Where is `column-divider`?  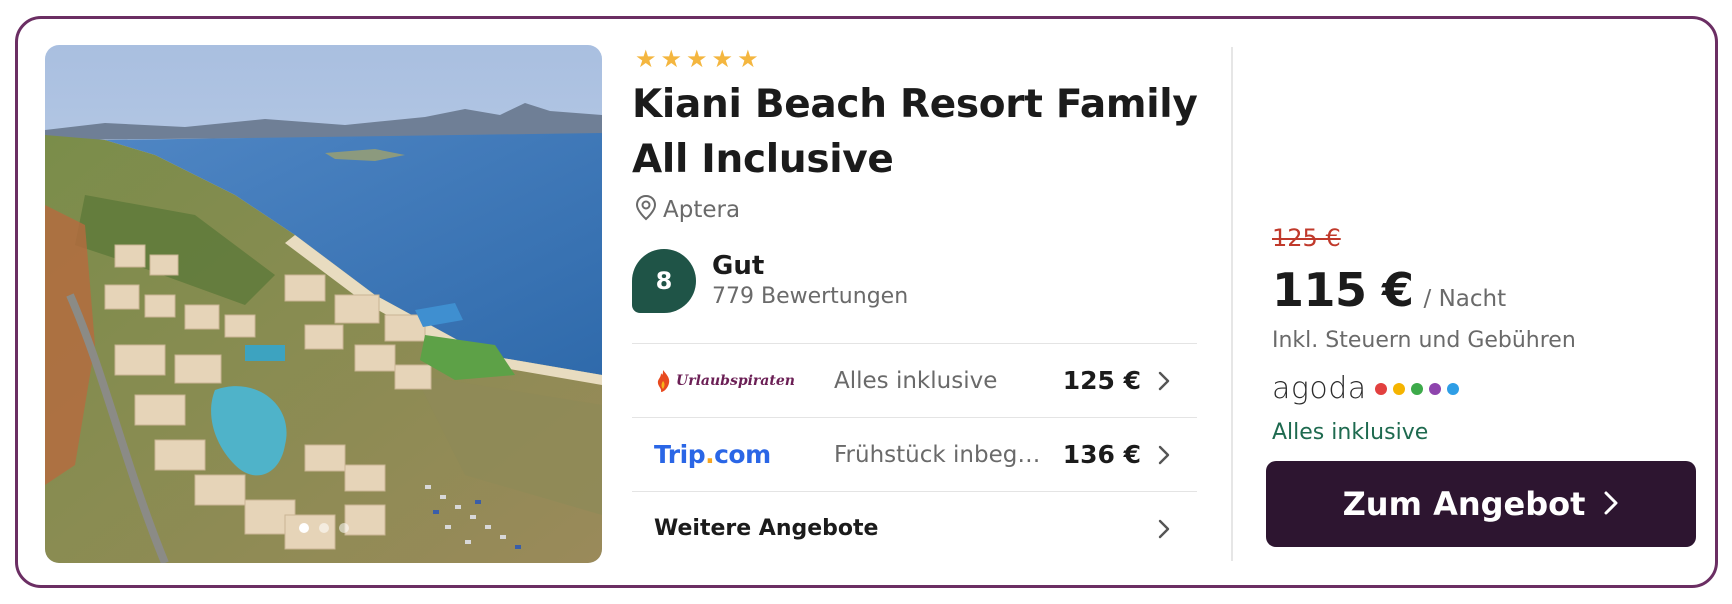
column-divider is located at coordinates (1232, 304).